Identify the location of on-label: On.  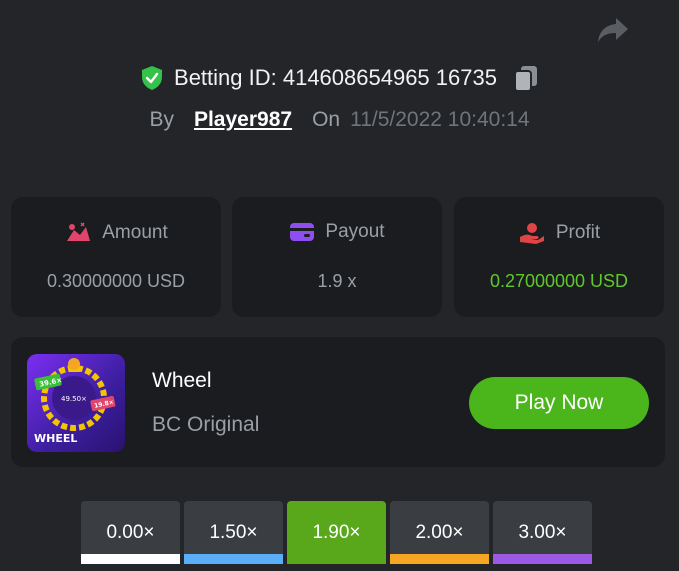
(326, 119).